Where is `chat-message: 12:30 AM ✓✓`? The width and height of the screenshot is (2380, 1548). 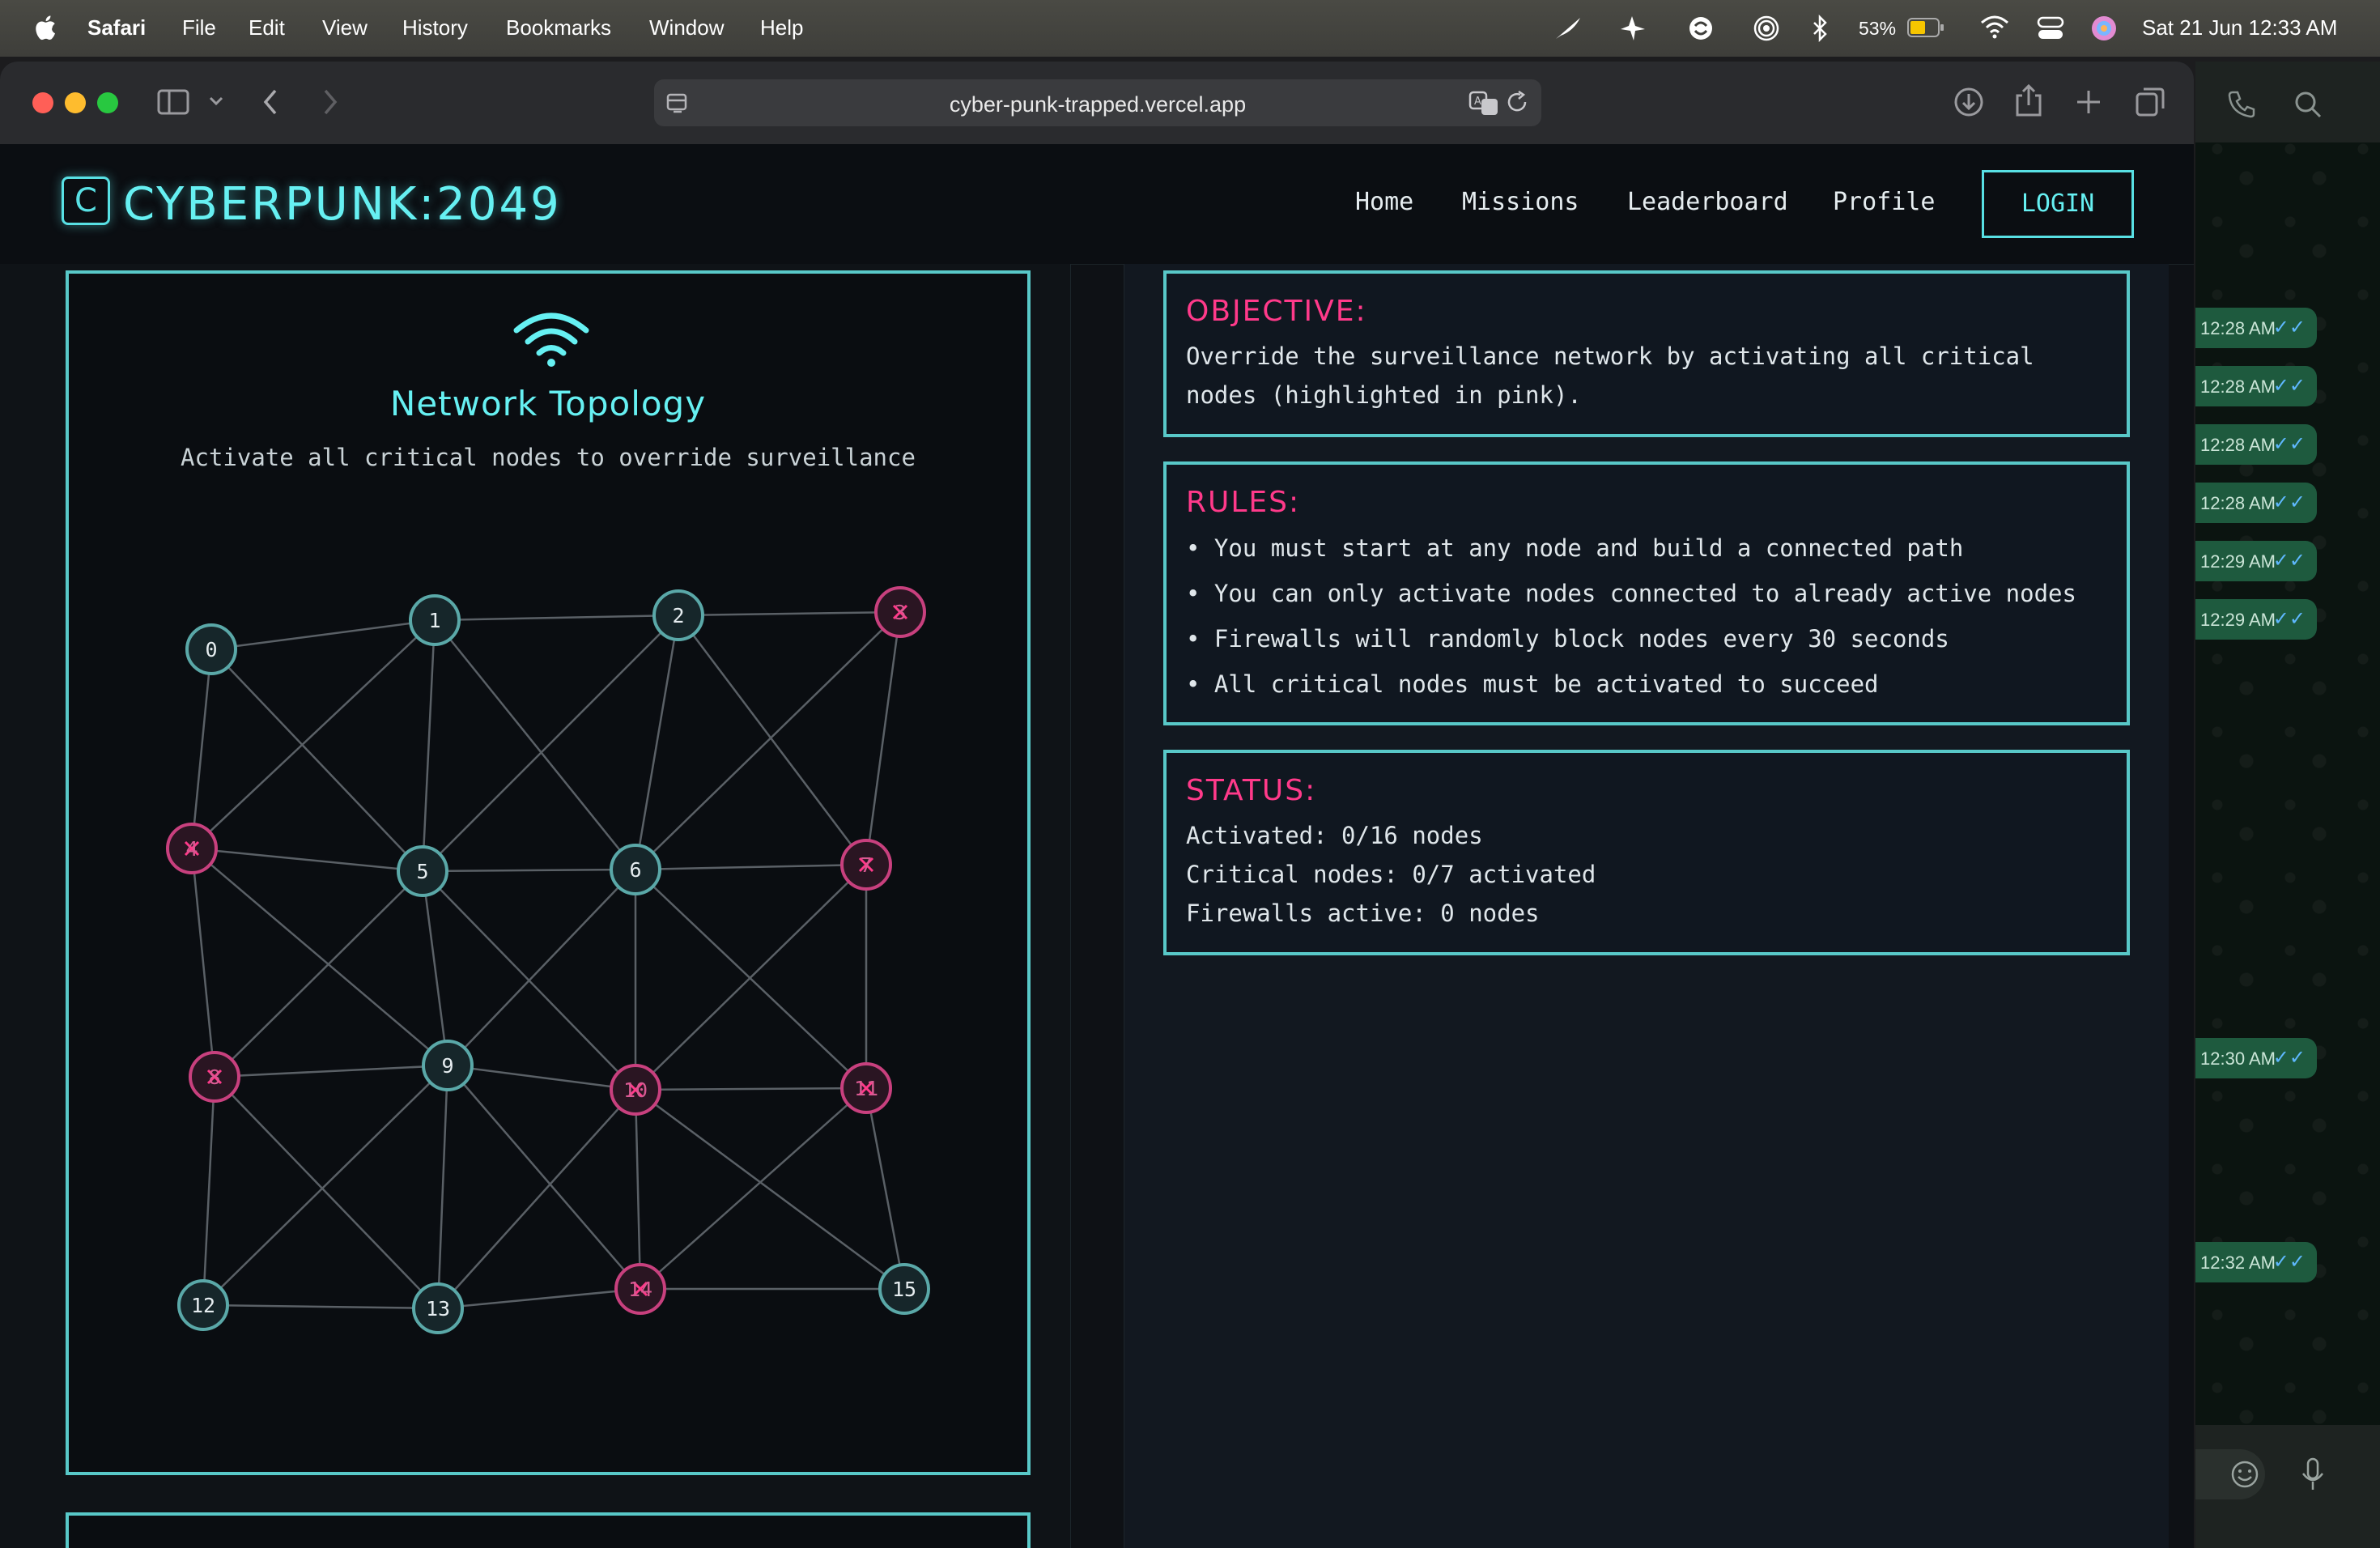
chat-message: 12:30 AM ✓✓ is located at coordinates (2256, 1058).